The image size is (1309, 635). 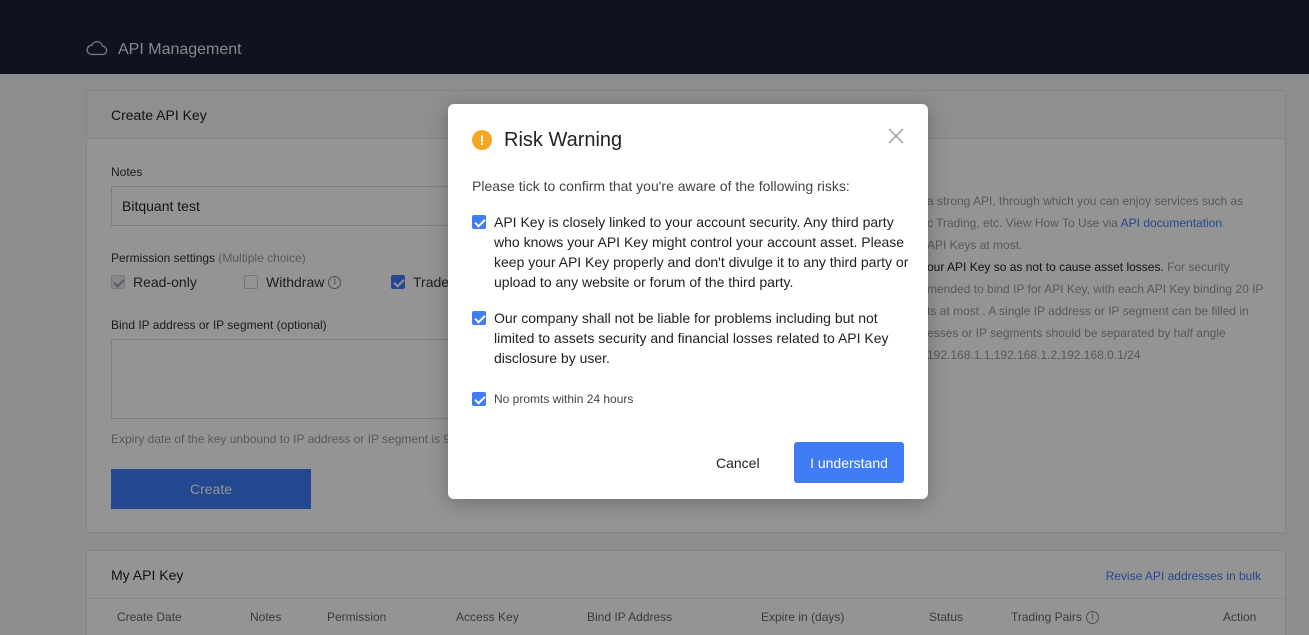 What do you see at coordinates (479, 399) in the screenshot?
I see `no-prompt-checkbox` at bounding box center [479, 399].